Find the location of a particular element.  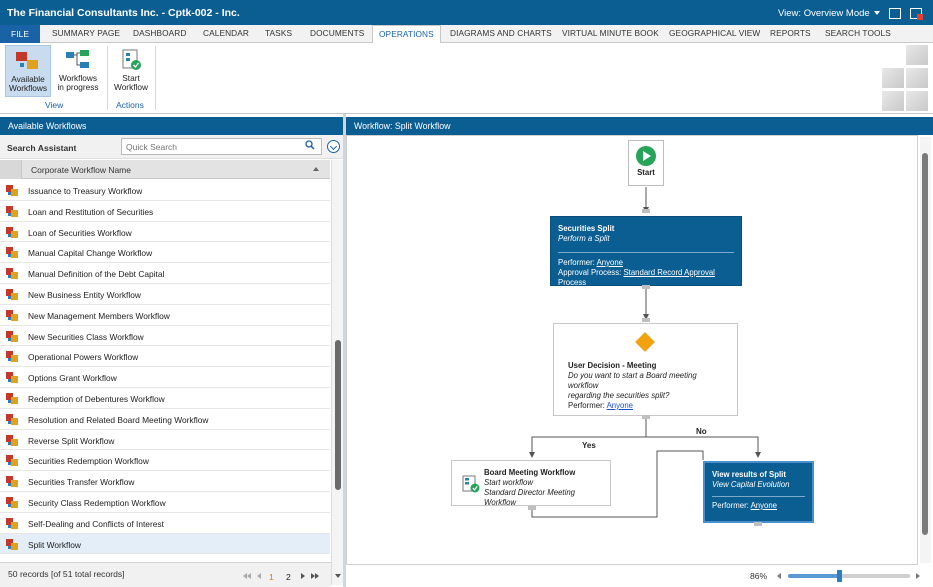

yes-label: Yes is located at coordinates (589, 445).